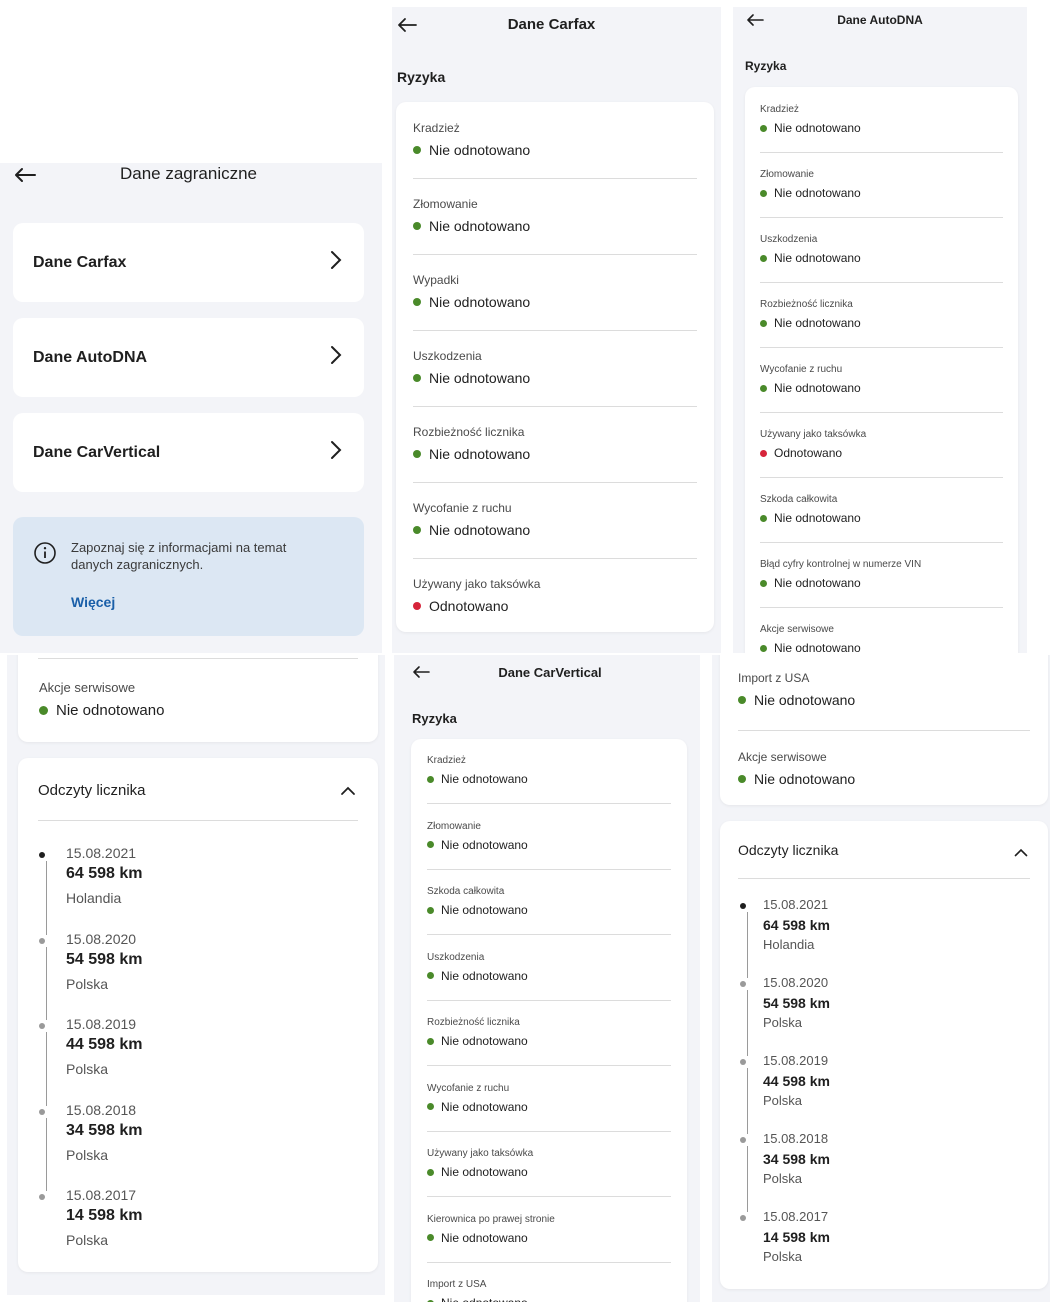 The image size is (1050, 1302). What do you see at coordinates (469, 432) in the screenshot?
I see `risk-label: Rozbieżność licznika` at bounding box center [469, 432].